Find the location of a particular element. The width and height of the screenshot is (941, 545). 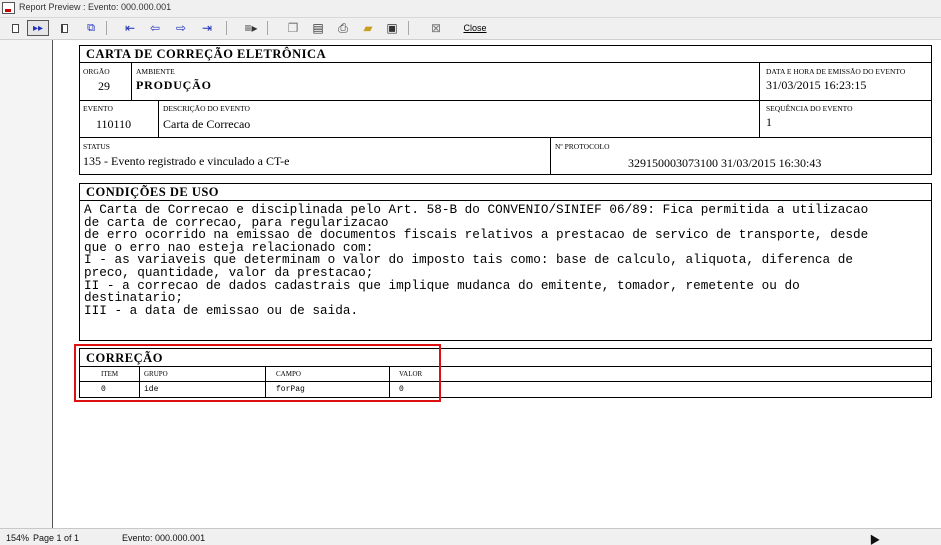

sequencia-label: SEQUÊNCIA DO EVENTO is located at coordinates (809, 108).